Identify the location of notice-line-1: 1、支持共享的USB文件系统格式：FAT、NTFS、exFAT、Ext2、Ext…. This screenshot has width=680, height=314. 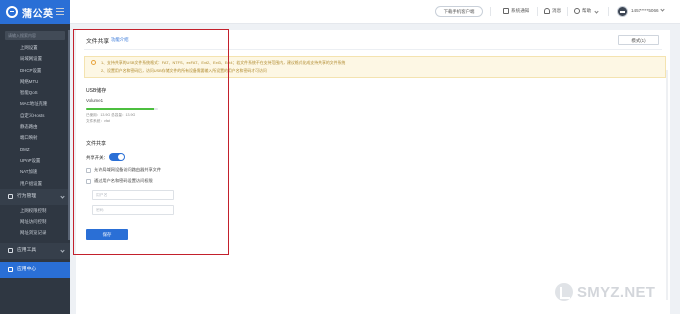
(223, 62).